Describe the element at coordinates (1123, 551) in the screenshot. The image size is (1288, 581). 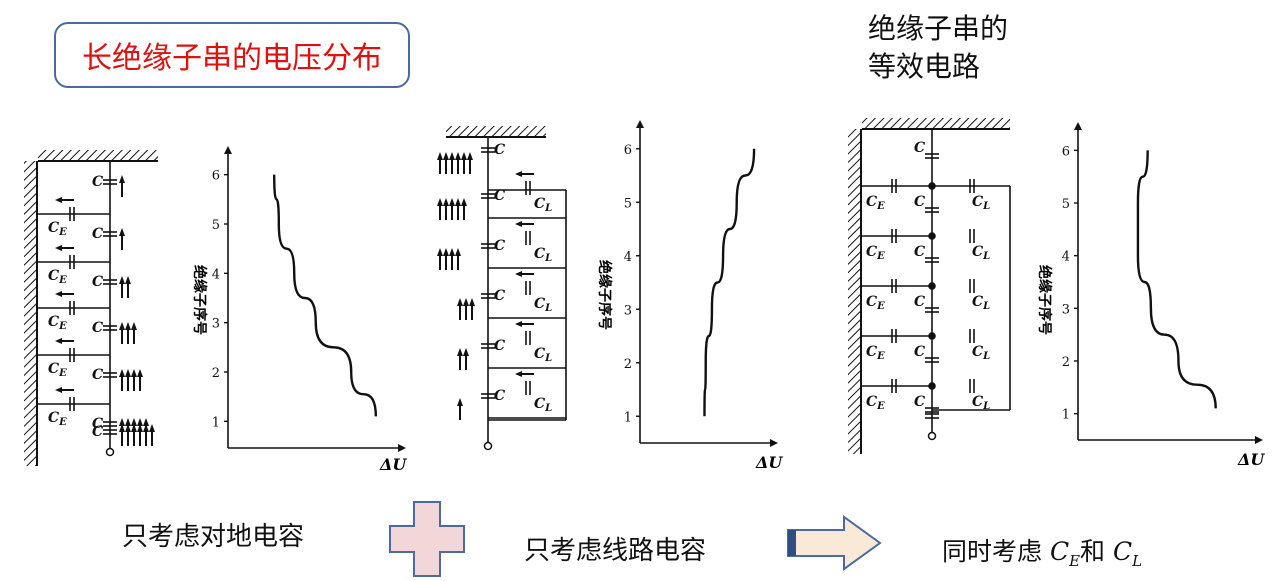
I see `caption-cl: C` at that location.